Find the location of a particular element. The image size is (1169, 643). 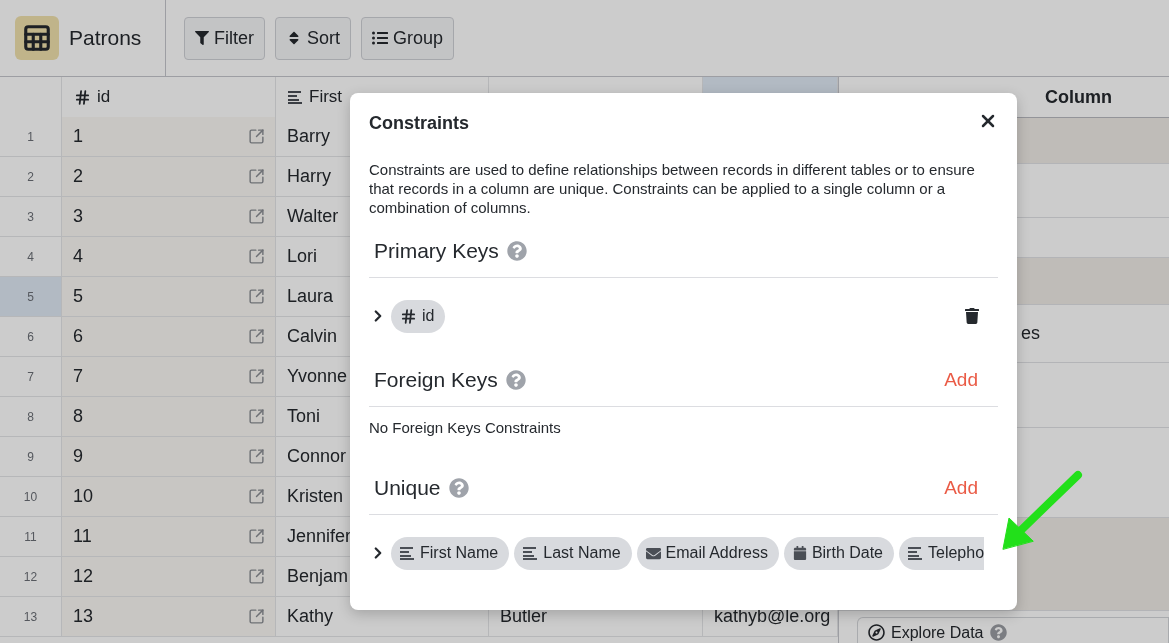

id-cell: 8 is located at coordinates (169, 417).